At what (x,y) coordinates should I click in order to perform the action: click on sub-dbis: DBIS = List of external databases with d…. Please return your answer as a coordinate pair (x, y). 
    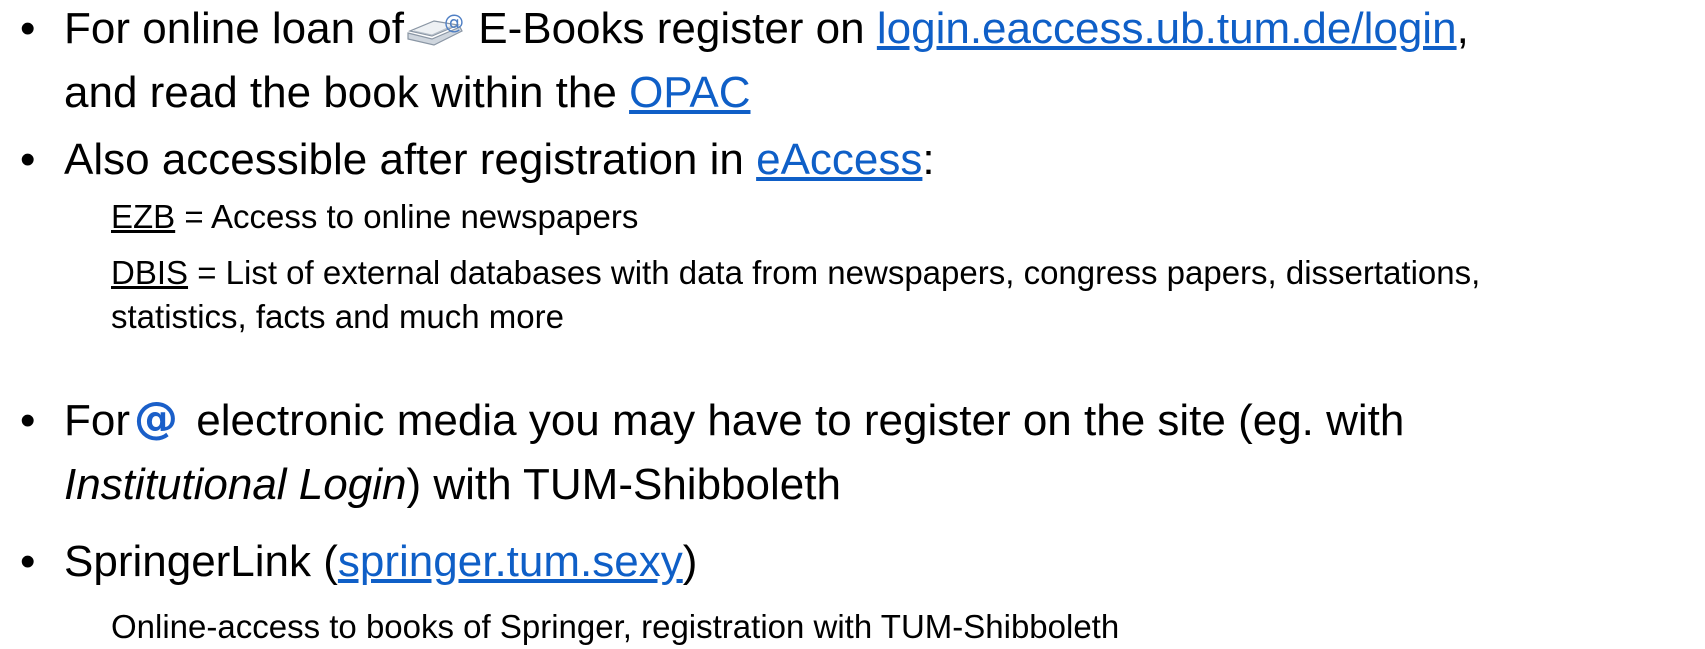
    Looking at the image, I should click on (906, 295).